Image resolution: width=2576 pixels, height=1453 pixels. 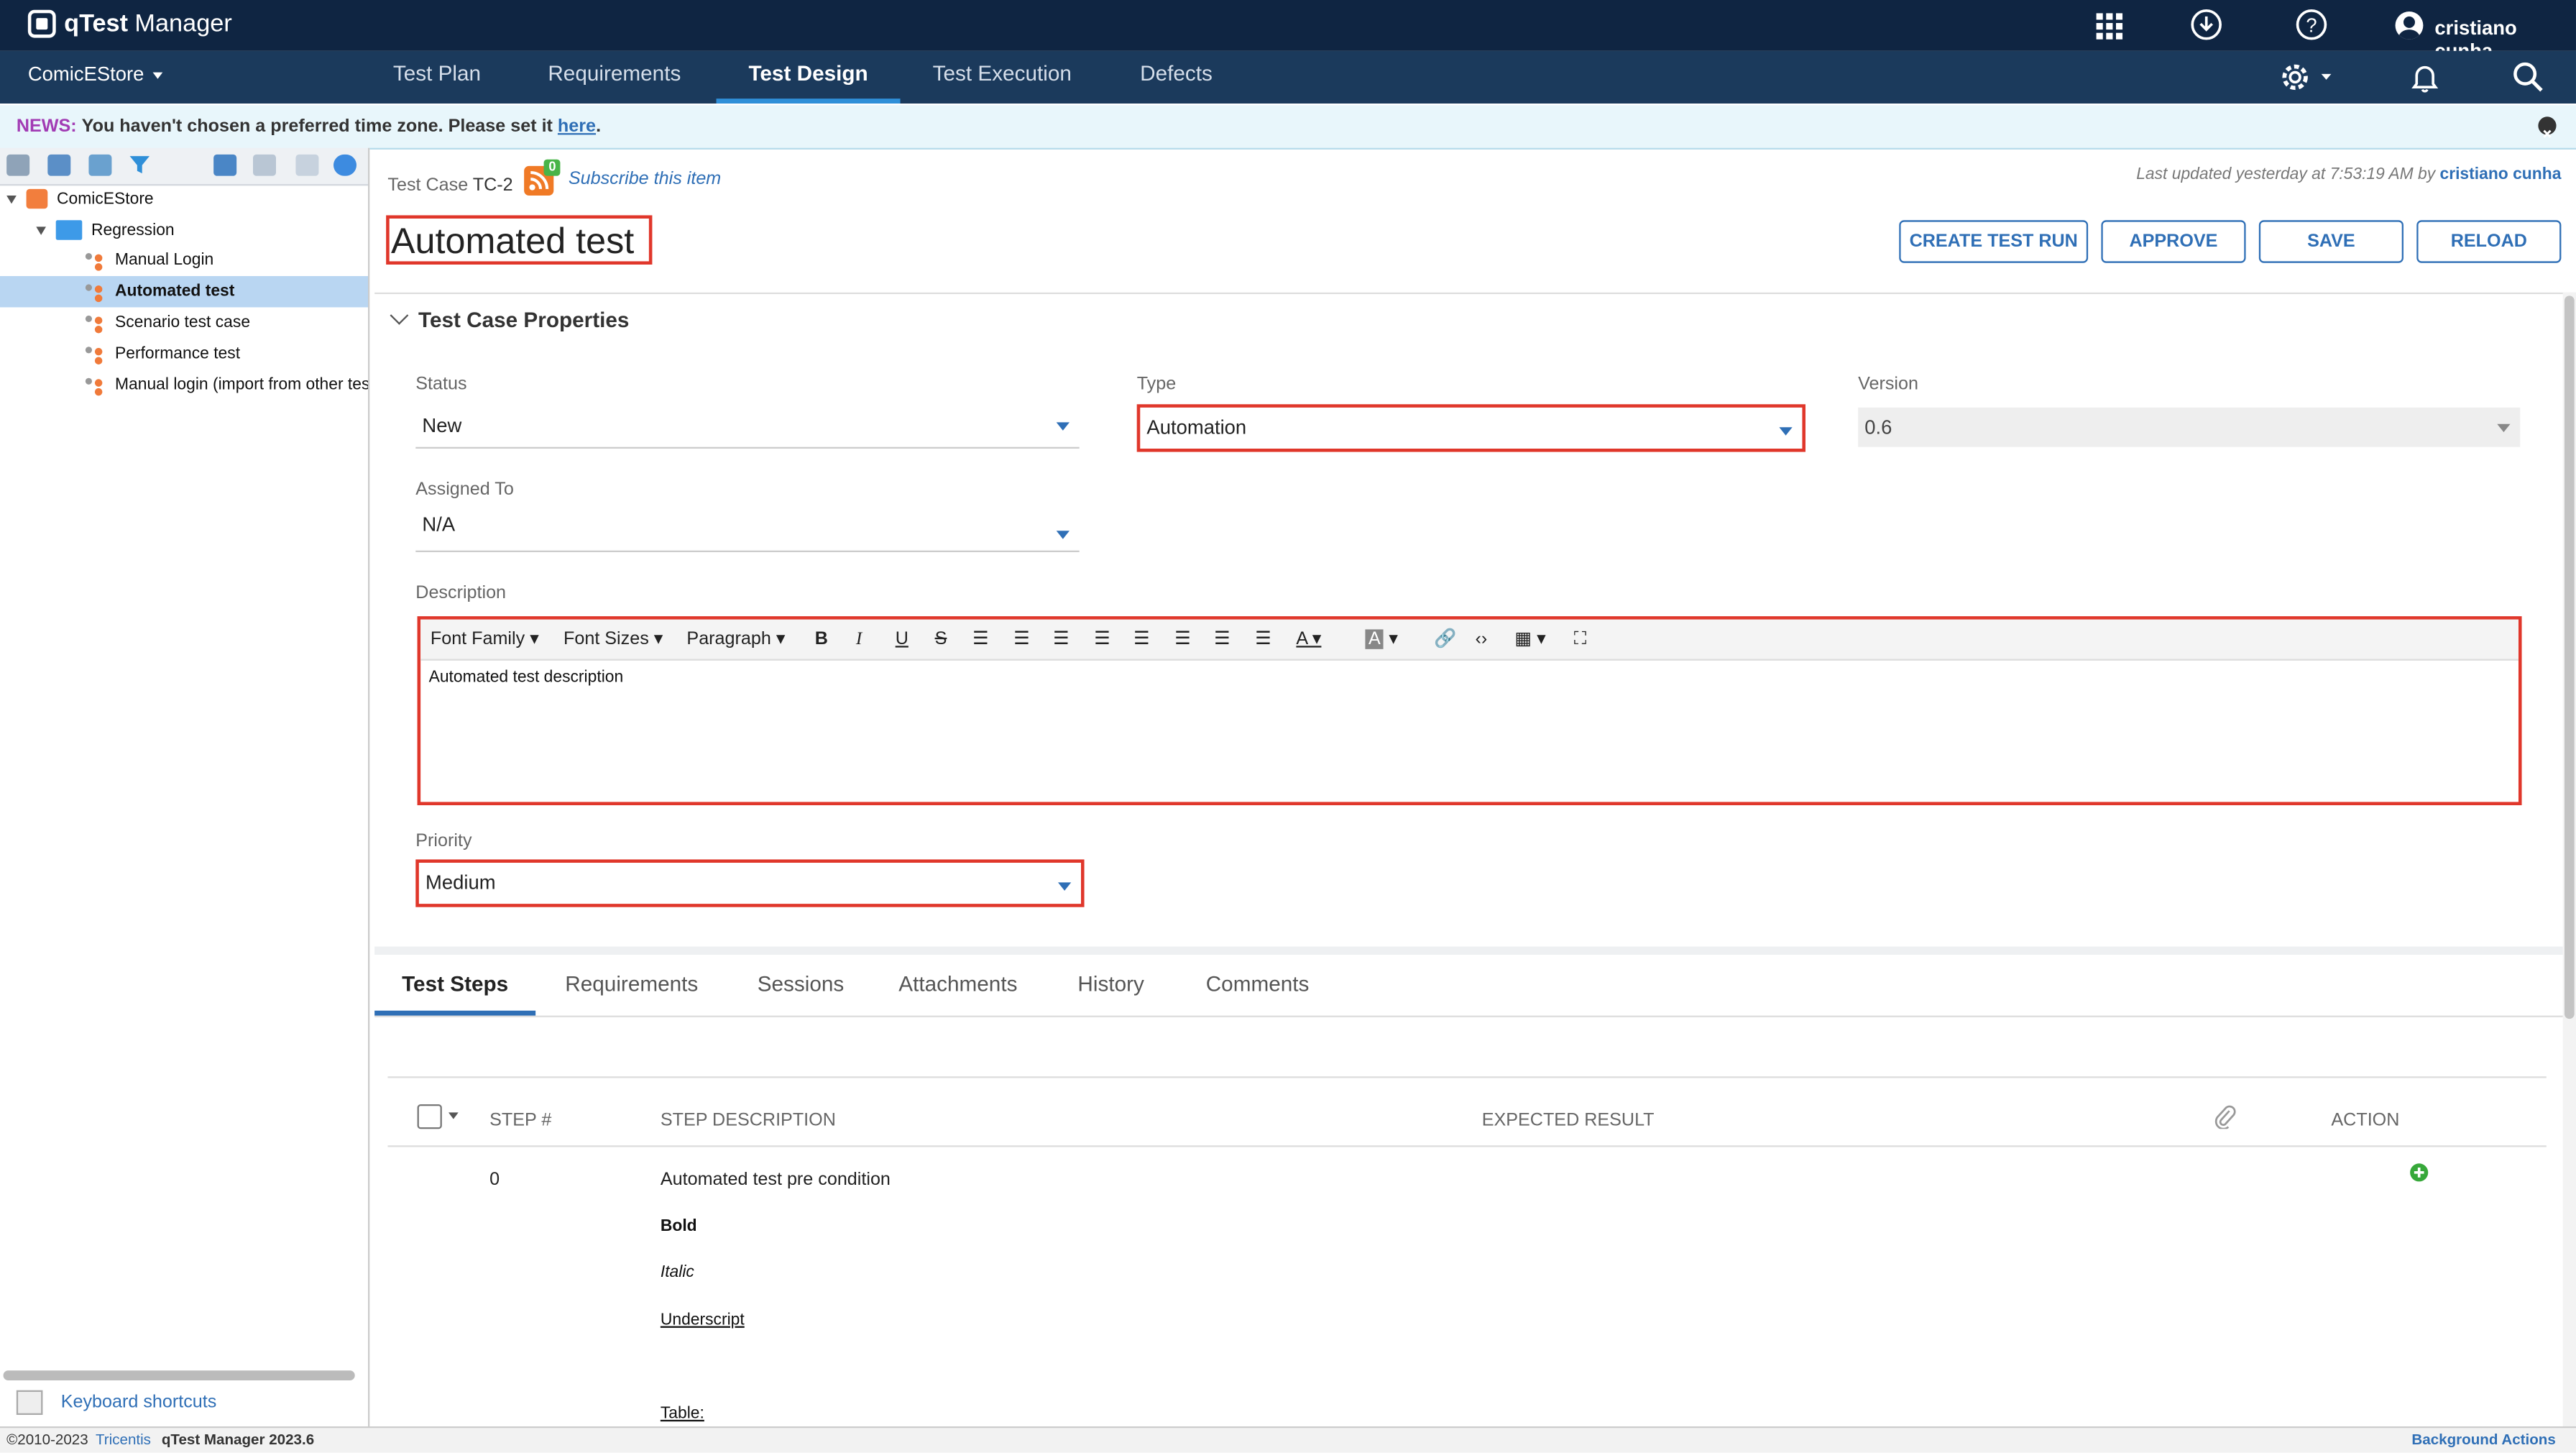 I want to click on tree-item-manual-login: Manual Login, so click(x=184, y=260).